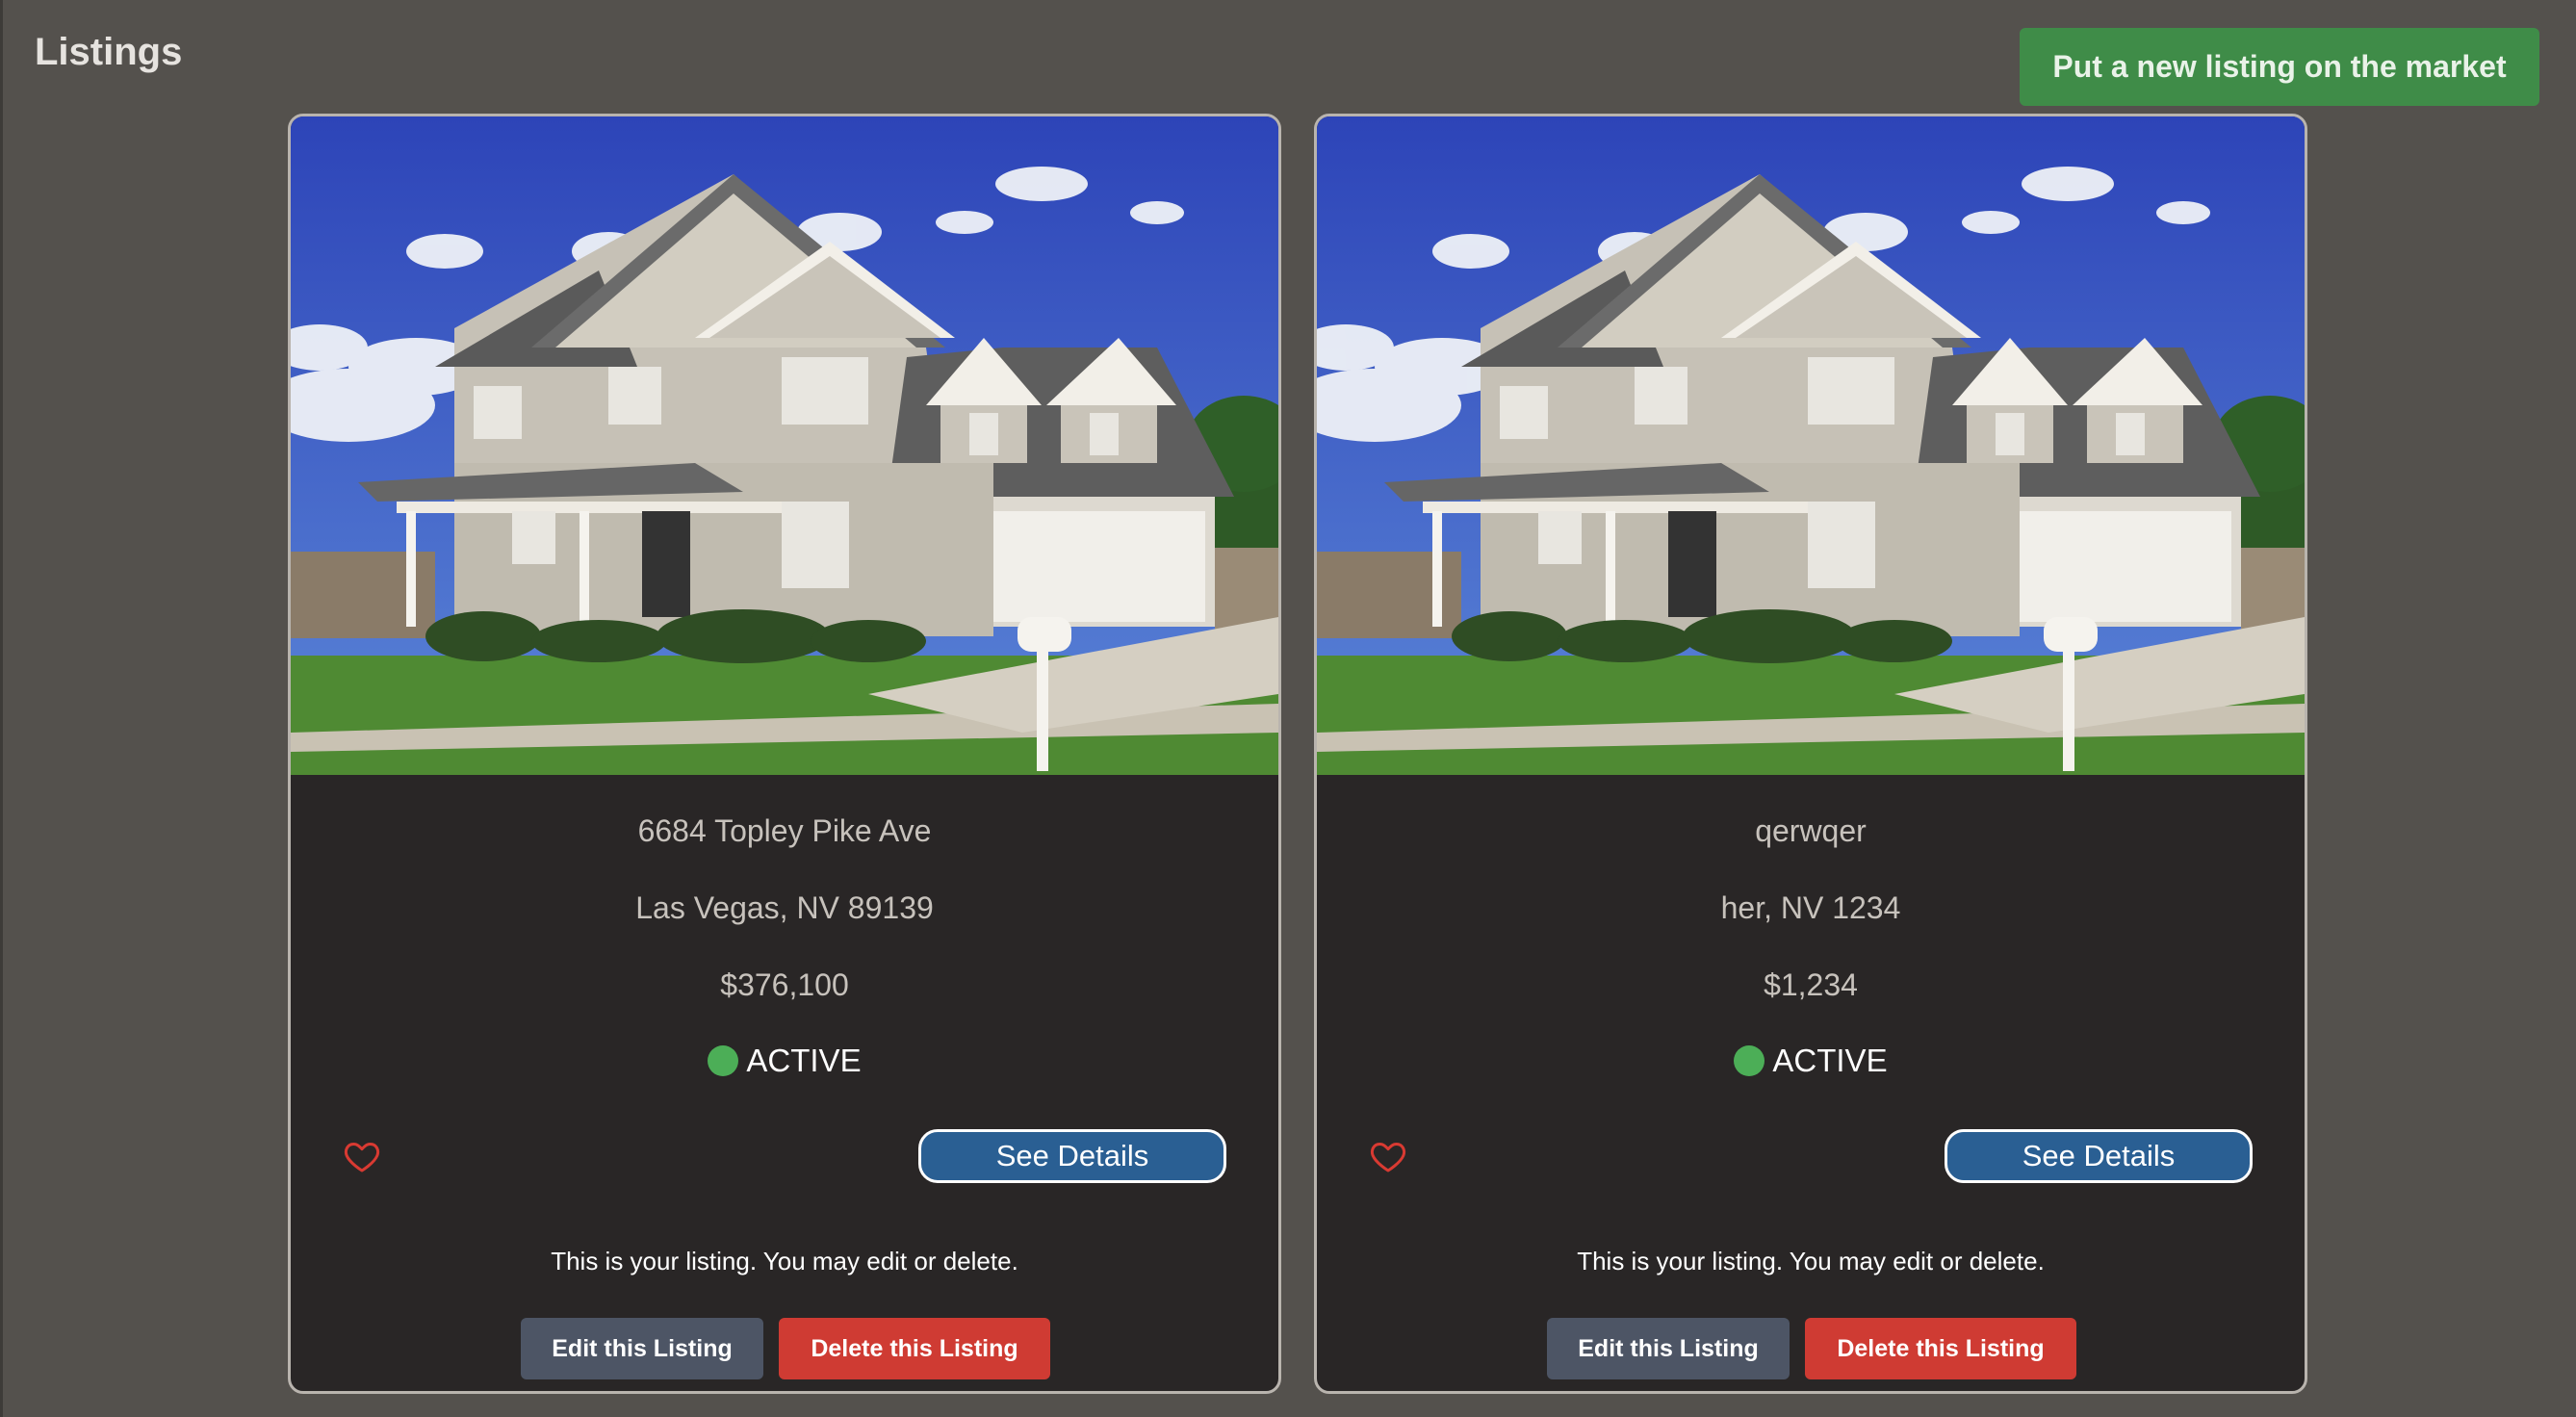 This screenshot has width=2576, height=1417. What do you see at coordinates (1811, 831) in the screenshot?
I see `listing-address: qerwqer` at bounding box center [1811, 831].